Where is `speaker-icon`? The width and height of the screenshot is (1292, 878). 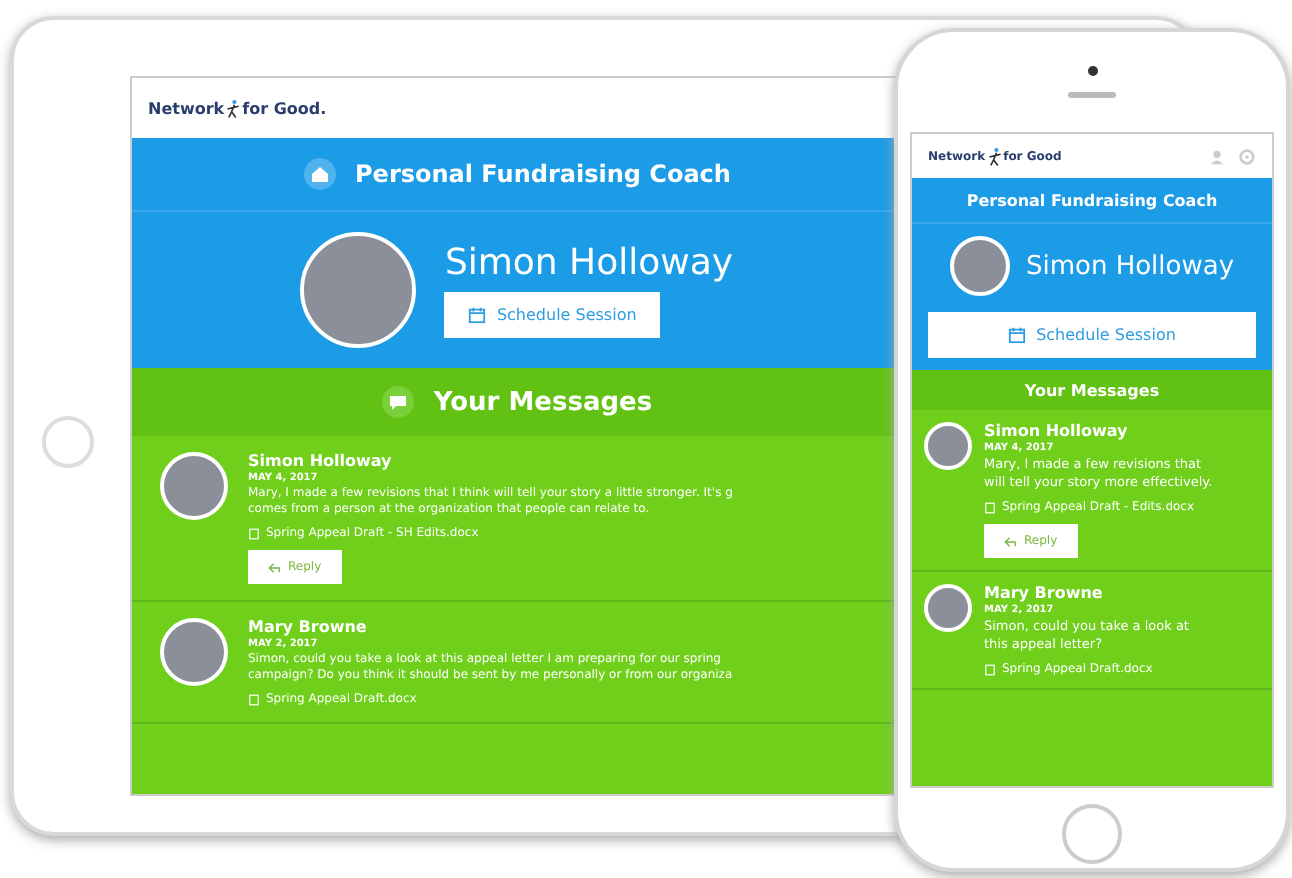 speaker-icon is located at coordinates (1092, 95).